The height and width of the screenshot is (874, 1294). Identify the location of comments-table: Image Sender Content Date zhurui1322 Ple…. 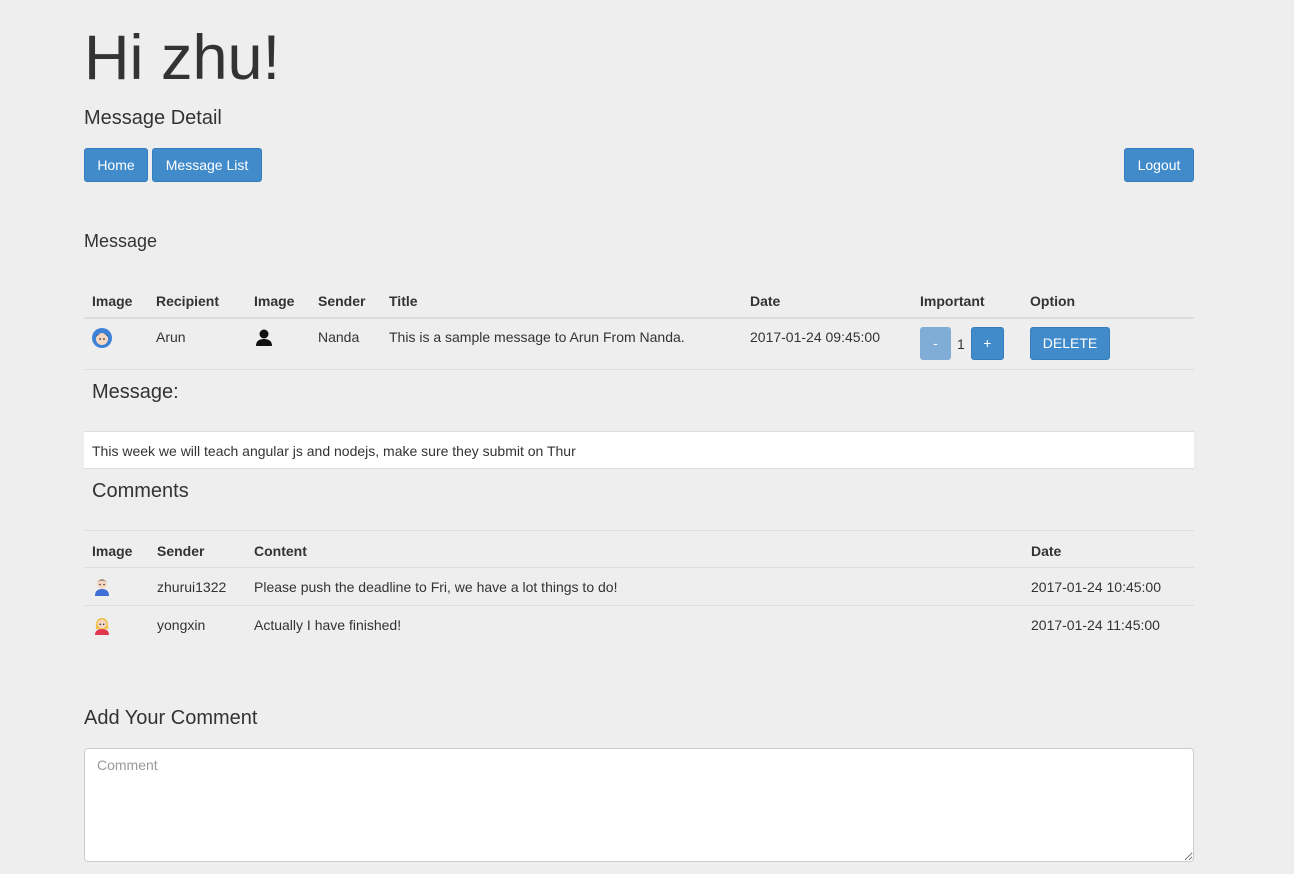
(639, 587).